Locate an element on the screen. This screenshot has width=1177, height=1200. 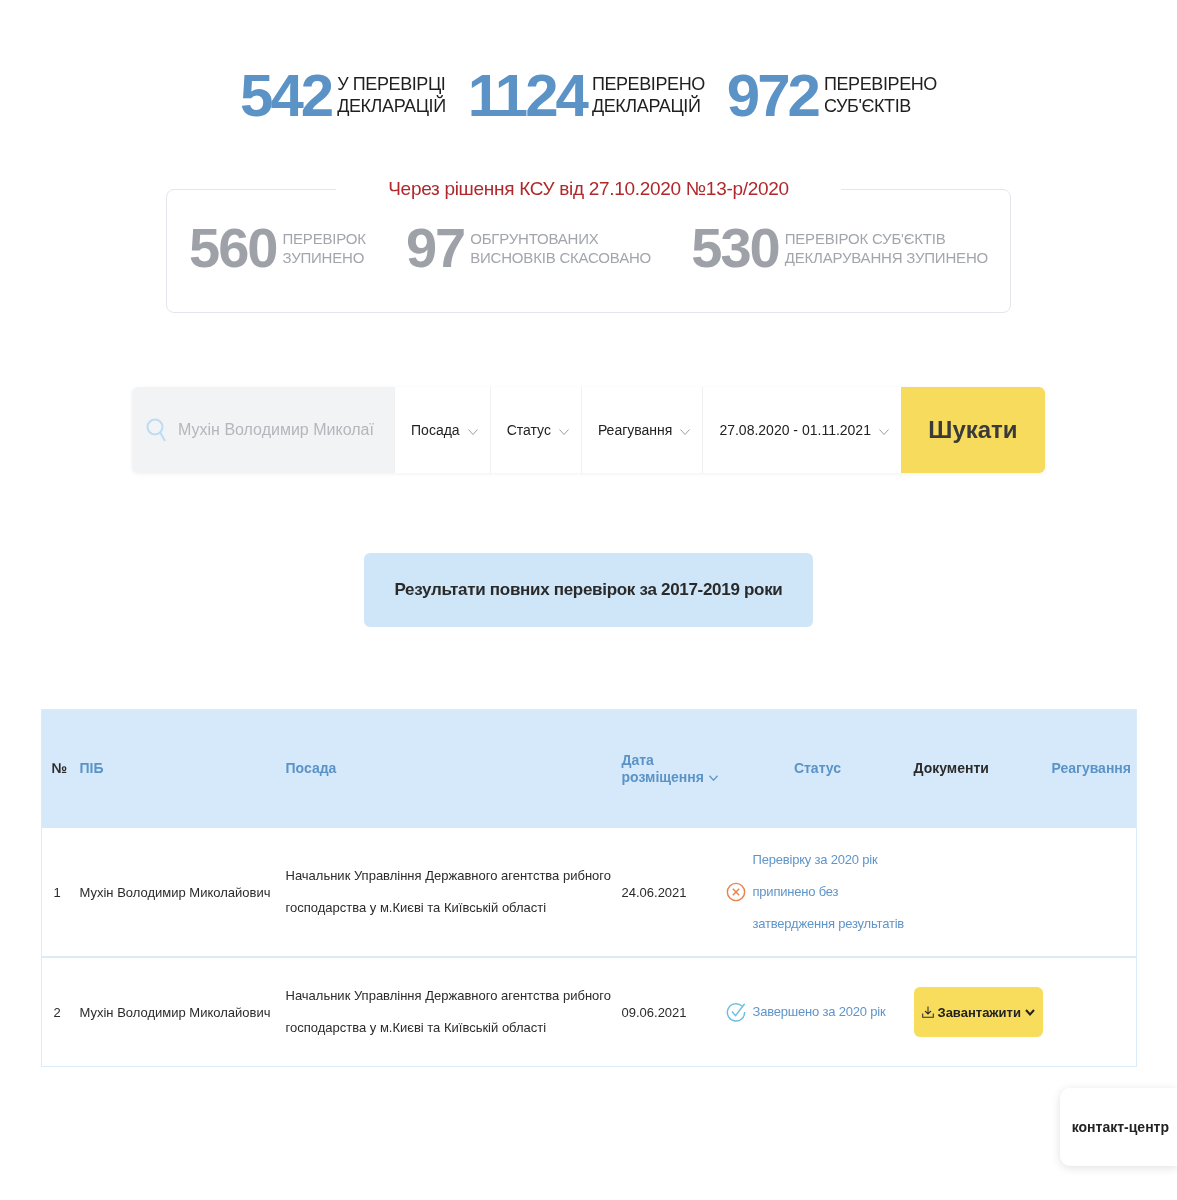
filter-dropdown: 27.08.2020 - 01.11.2021 is located at coordinates (801, 430).